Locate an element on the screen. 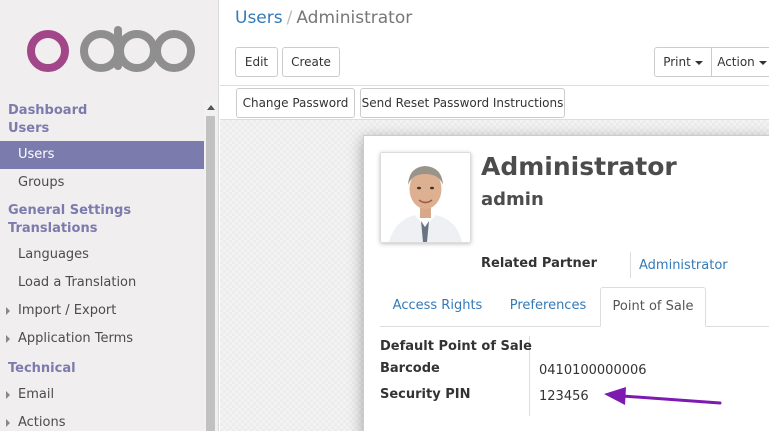 This screenshot has height=431, width=769. create-button: Create is located at coordinates (311, 62).